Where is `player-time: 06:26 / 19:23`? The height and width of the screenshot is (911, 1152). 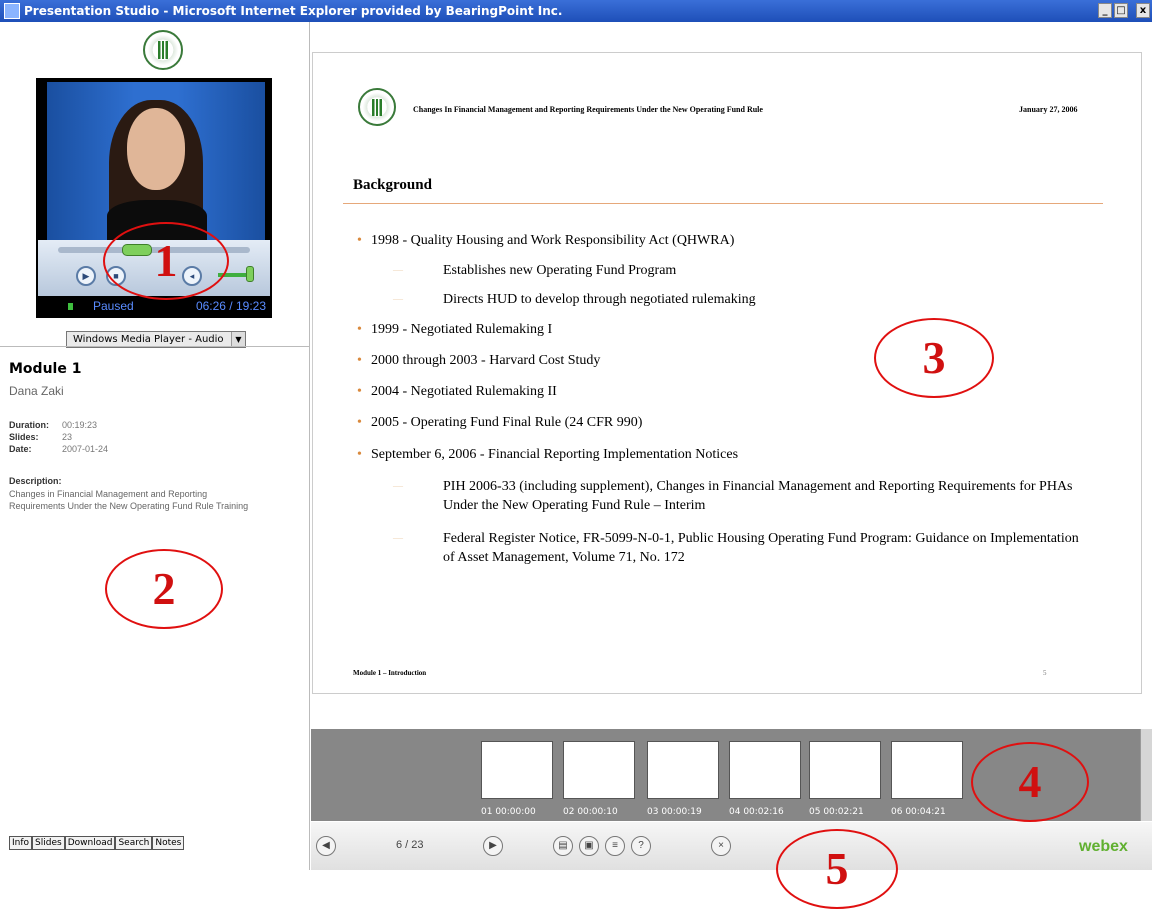 player-time: 06:26 / 19:23 is located at coordinates (230, 306).